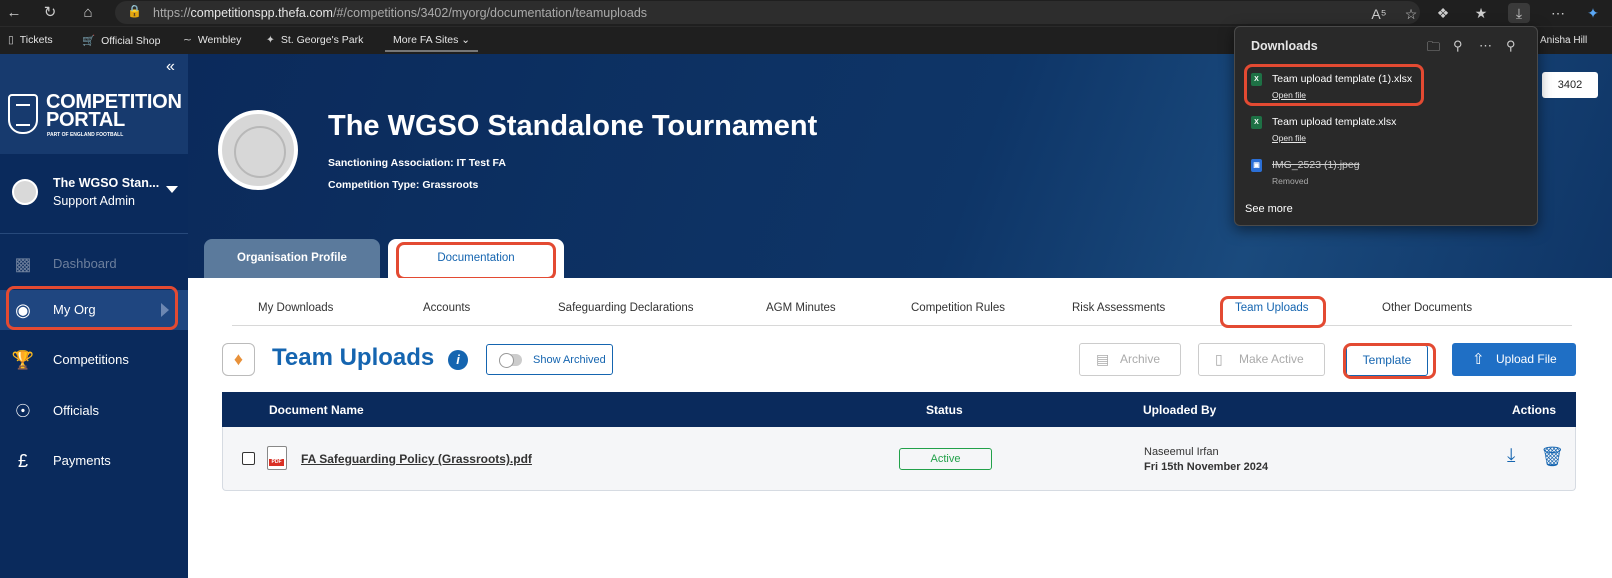 The image size is (1612, 578). Describe the element at coordinates (1379, 14) in the screenshot. I see `read-aloud-icon: A⁵` at that location.